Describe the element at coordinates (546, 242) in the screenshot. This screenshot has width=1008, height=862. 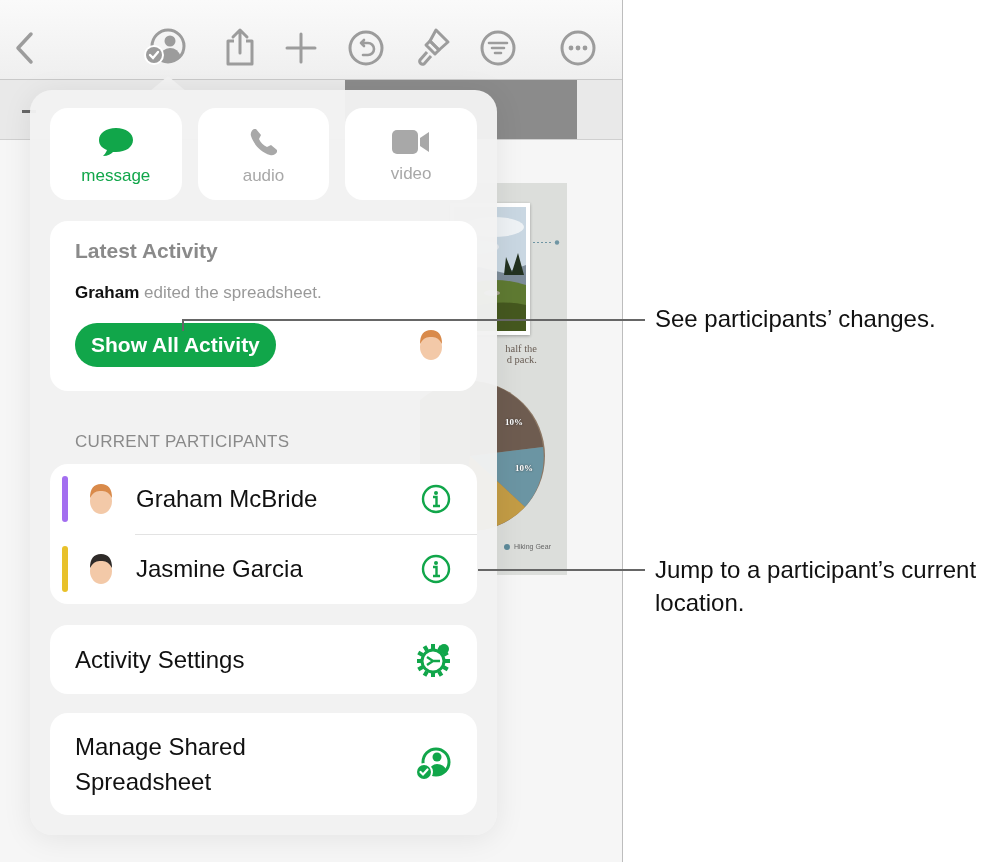
I see `leader-dots` at that location.